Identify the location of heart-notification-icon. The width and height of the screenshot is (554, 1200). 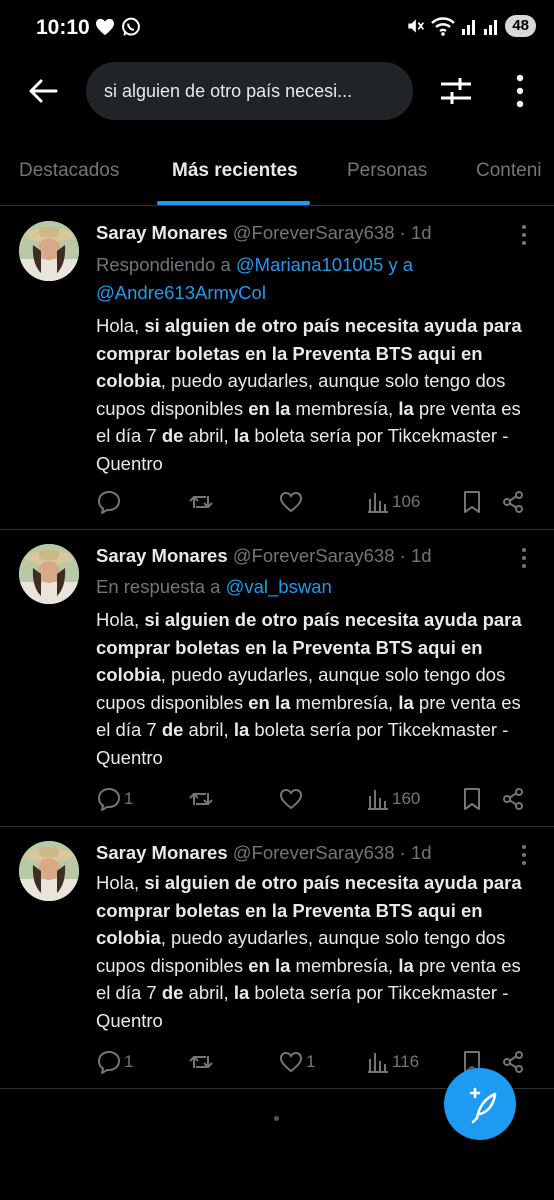
(105, 27).